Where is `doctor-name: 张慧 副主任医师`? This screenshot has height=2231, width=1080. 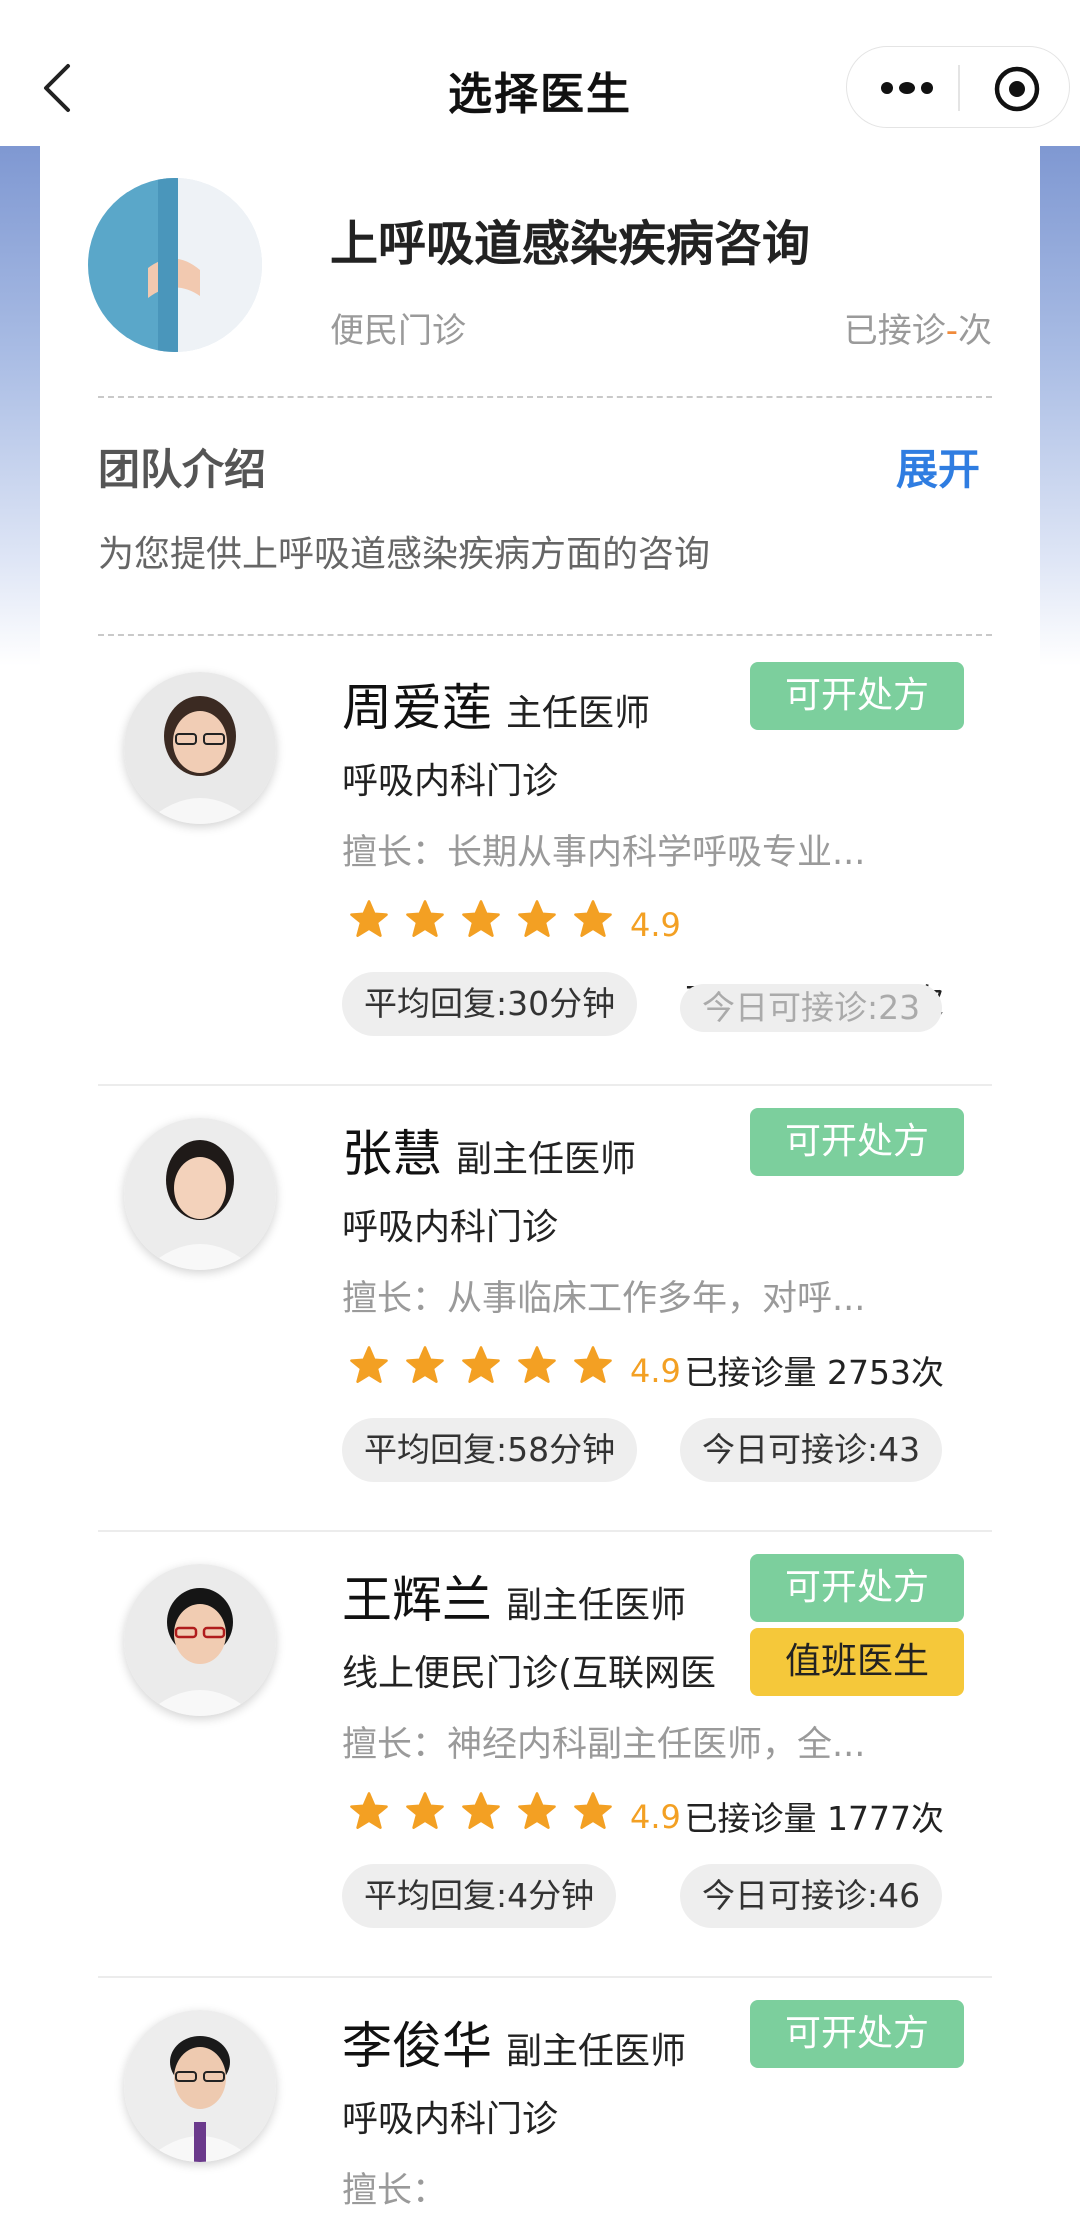
doctor-name: 张慧 副主任医师 is located at coordinates (489, 1150).